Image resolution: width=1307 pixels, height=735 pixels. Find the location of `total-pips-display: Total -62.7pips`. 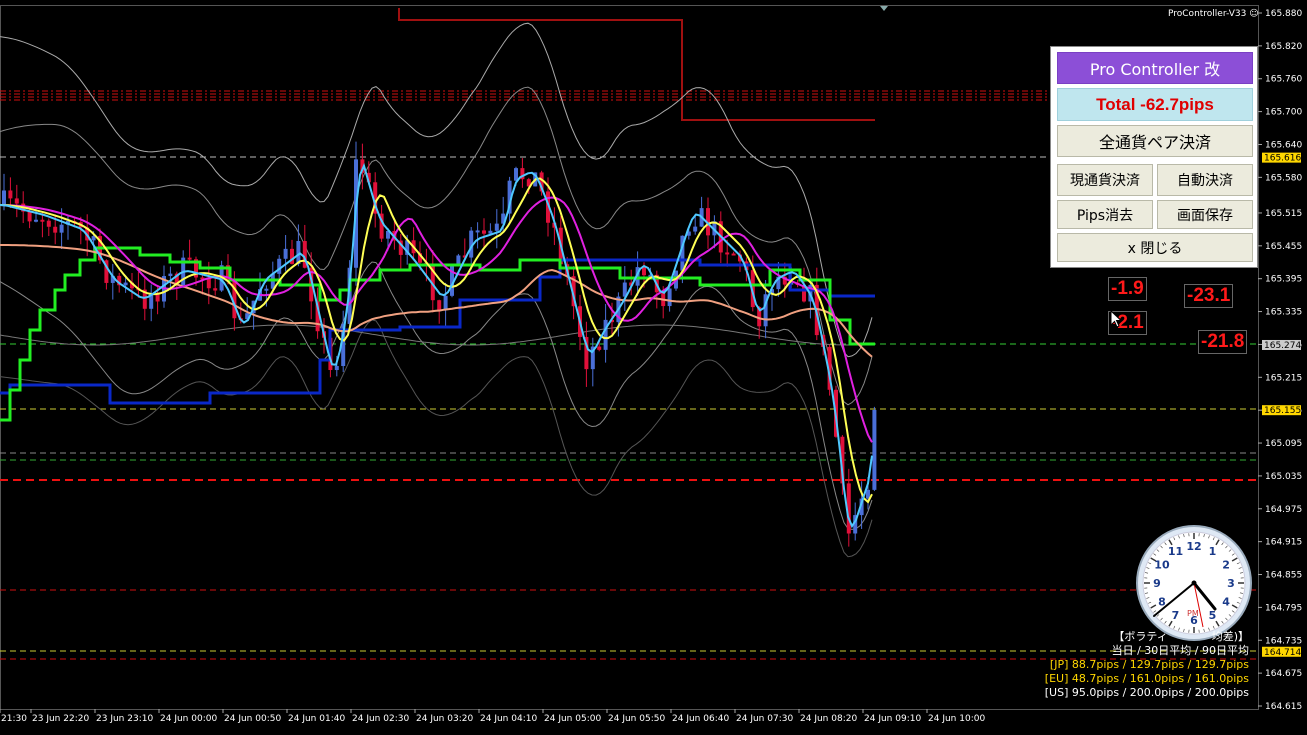

total-pips-display: Total -62.7pips is located at coordinates (1155, 104).